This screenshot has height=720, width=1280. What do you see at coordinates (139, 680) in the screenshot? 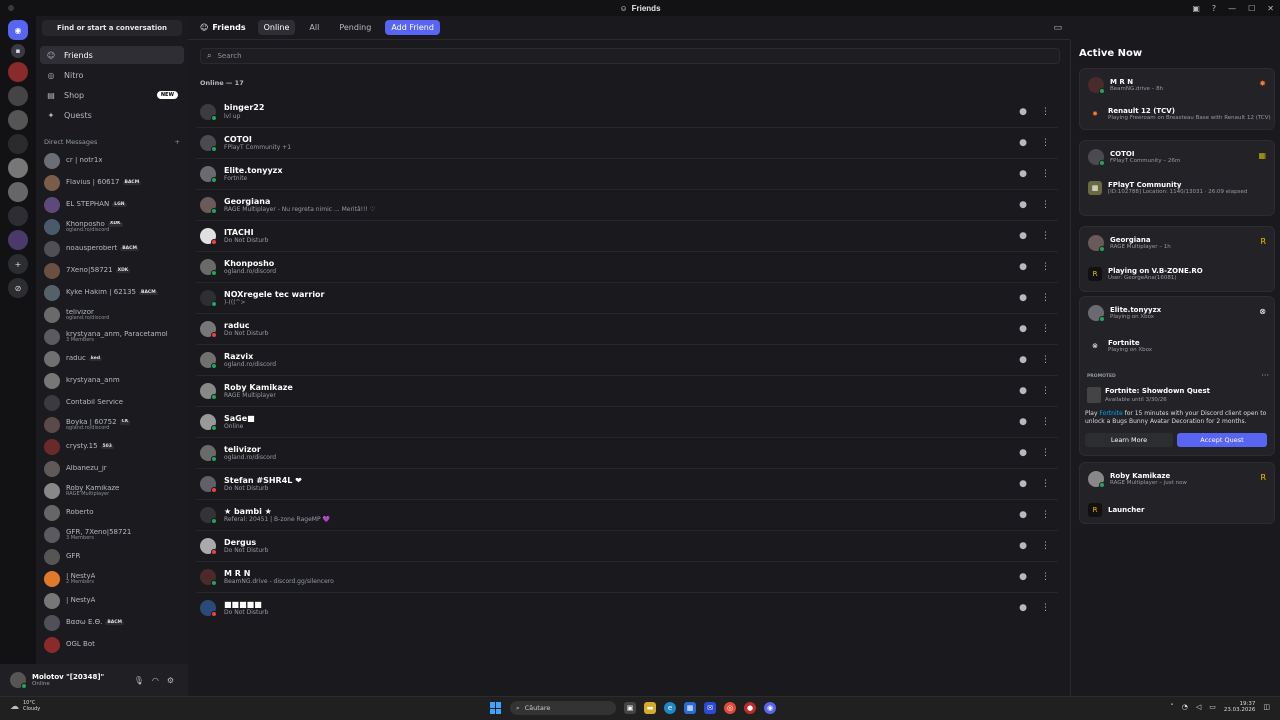
I see `mic-icon: 🎙` at bounding box center [139, 680].